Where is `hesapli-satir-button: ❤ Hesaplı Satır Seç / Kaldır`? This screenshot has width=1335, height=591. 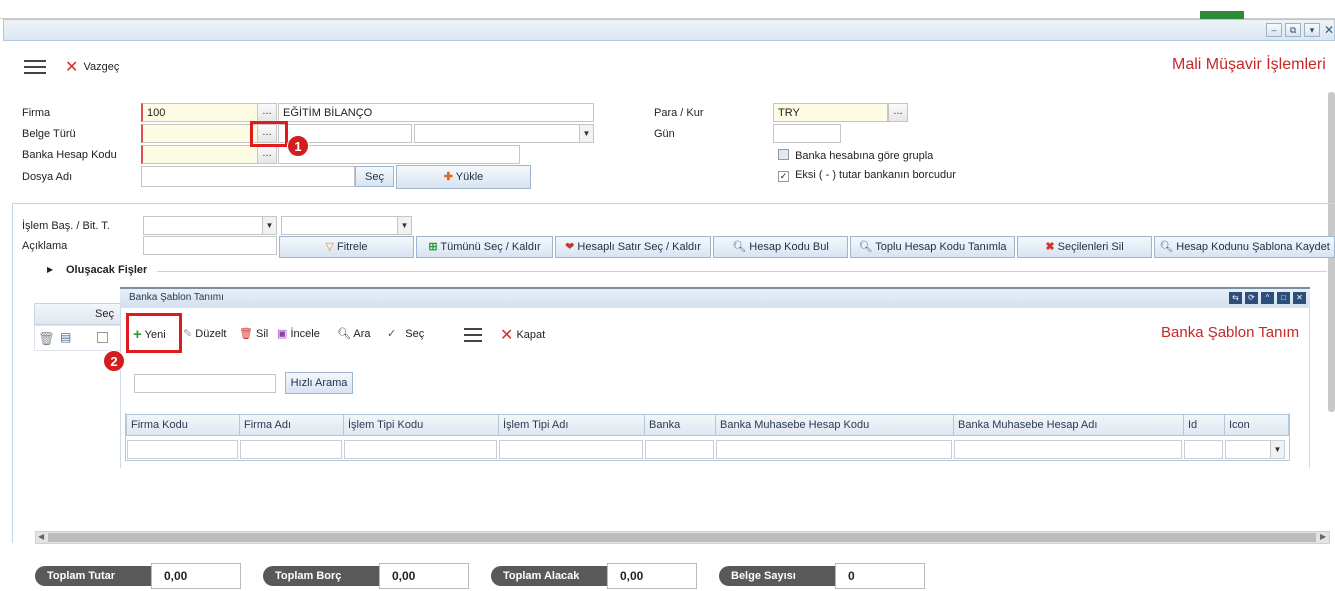
hesapli-satir-button: ❤ Hesaplı Satır Seç / Kaldır is located at coordinates (633, 247).